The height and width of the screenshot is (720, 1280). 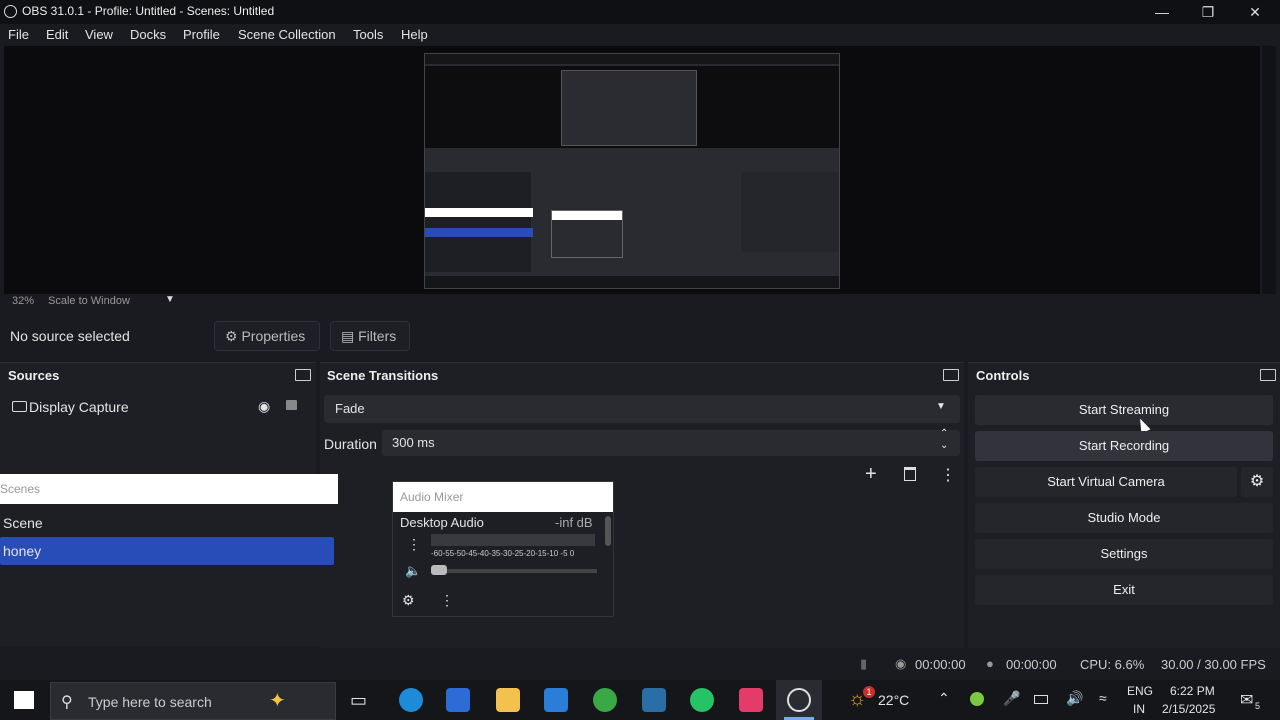 What do you see at coordinates (608, 531) in the screenshot?
I see `mixer-scrollbar` at bounding box center [608, 531].